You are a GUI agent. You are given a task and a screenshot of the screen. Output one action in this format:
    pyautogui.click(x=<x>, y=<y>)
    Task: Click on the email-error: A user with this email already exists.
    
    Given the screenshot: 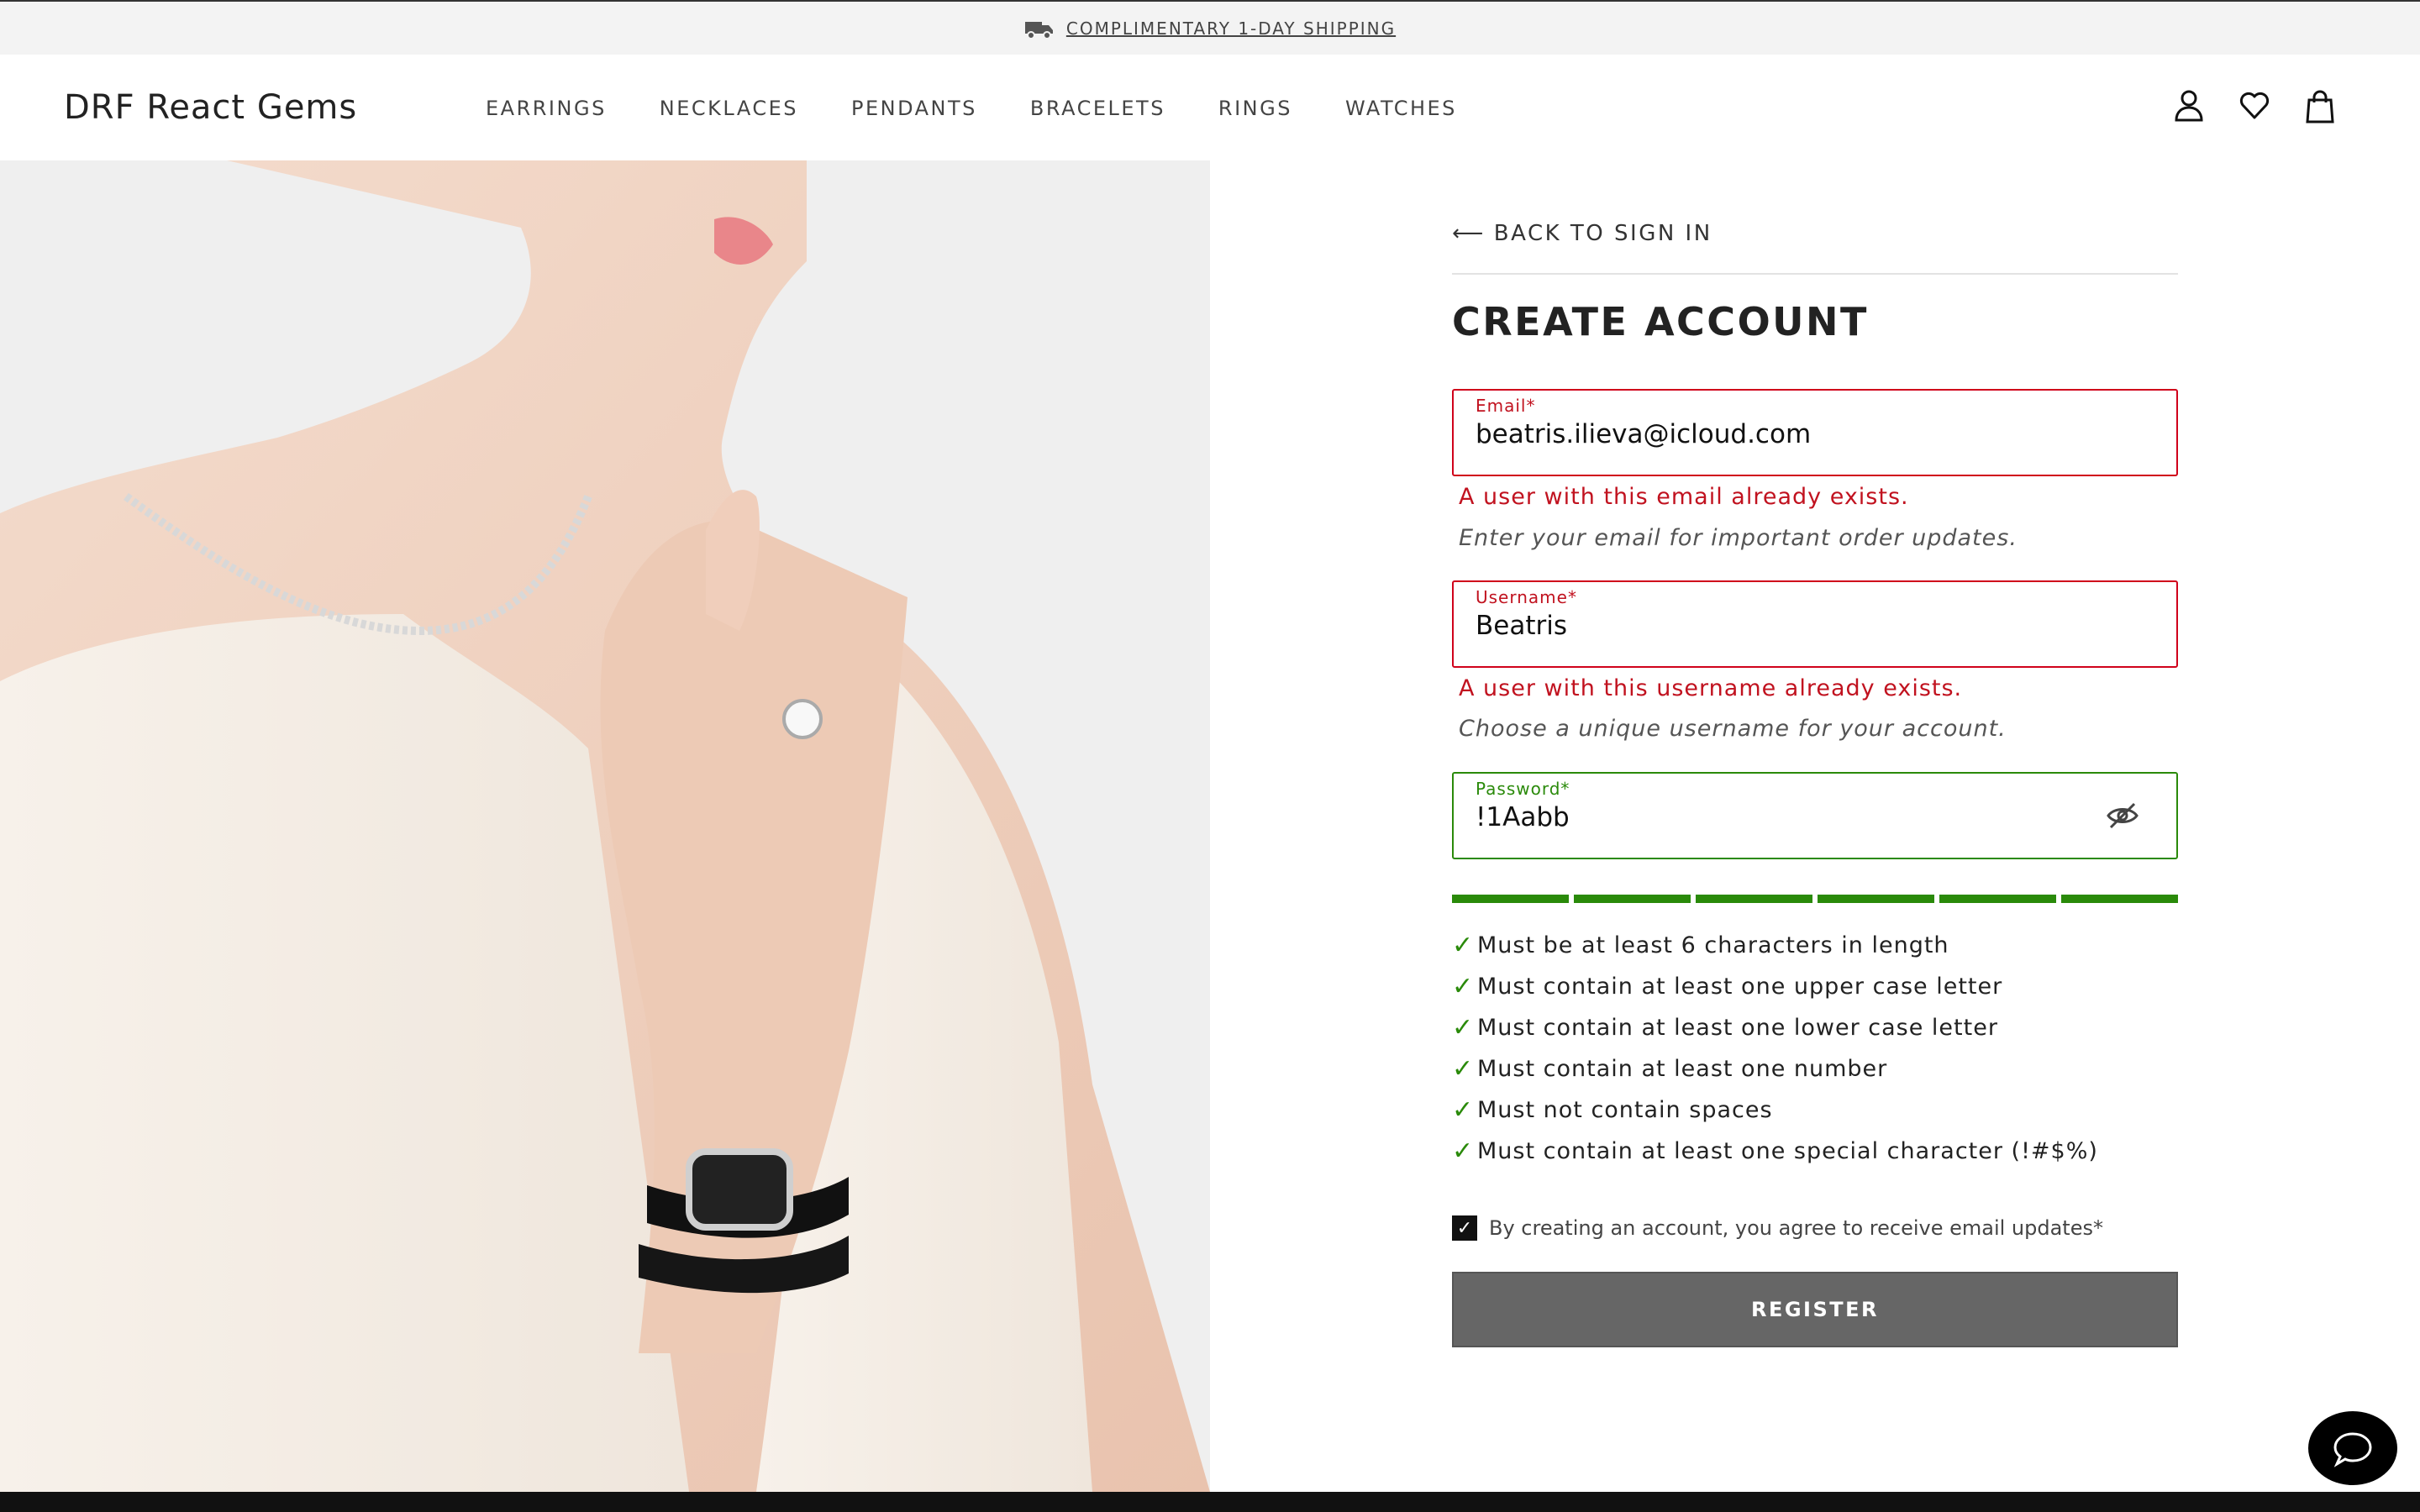 What is the action you would take?
    pyautogui.click(x=1684, y=497)
    